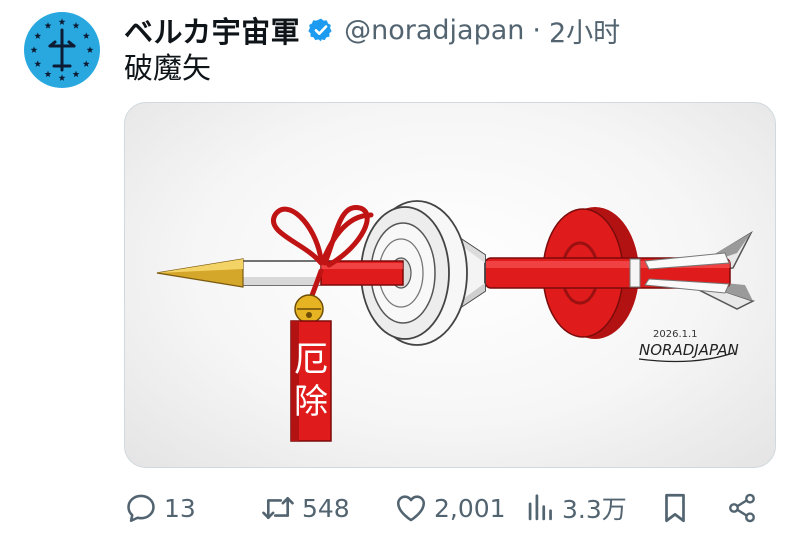  Describe the element at coordinates (326, 508) in the screenshot. I see `repost-count: 548` at that location.